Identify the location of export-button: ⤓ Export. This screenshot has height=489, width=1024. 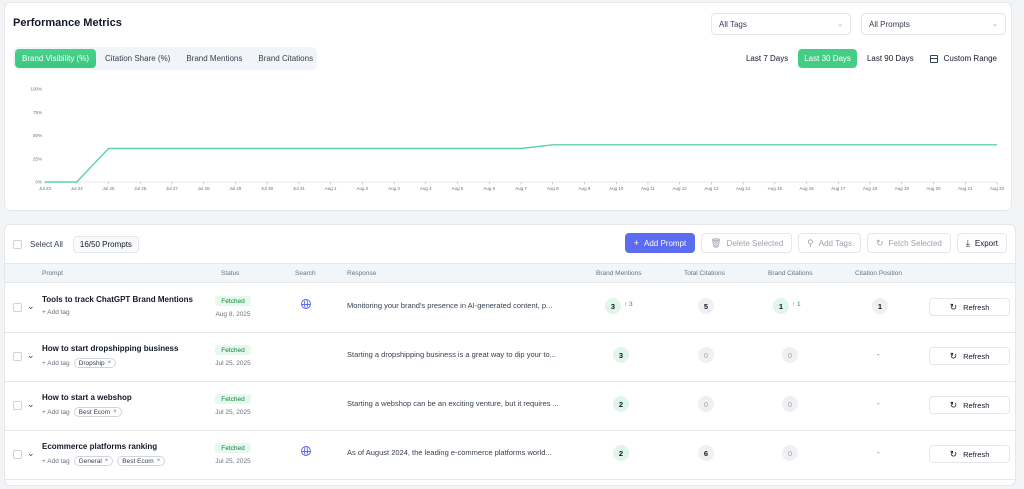
(981, 243).